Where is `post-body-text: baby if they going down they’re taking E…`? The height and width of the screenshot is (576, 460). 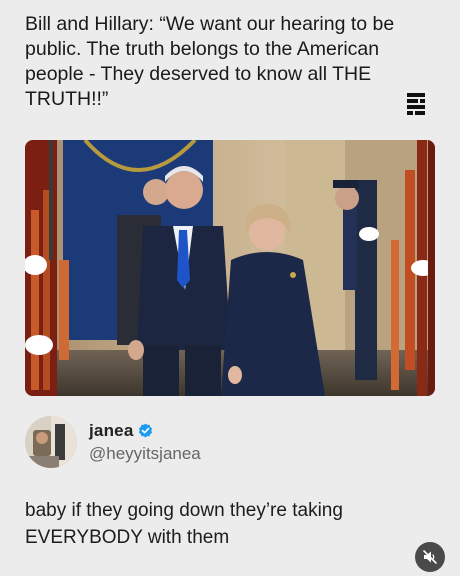 post-body-text: baby if they going down they’re taking E… is located at coordinates (184, 524).